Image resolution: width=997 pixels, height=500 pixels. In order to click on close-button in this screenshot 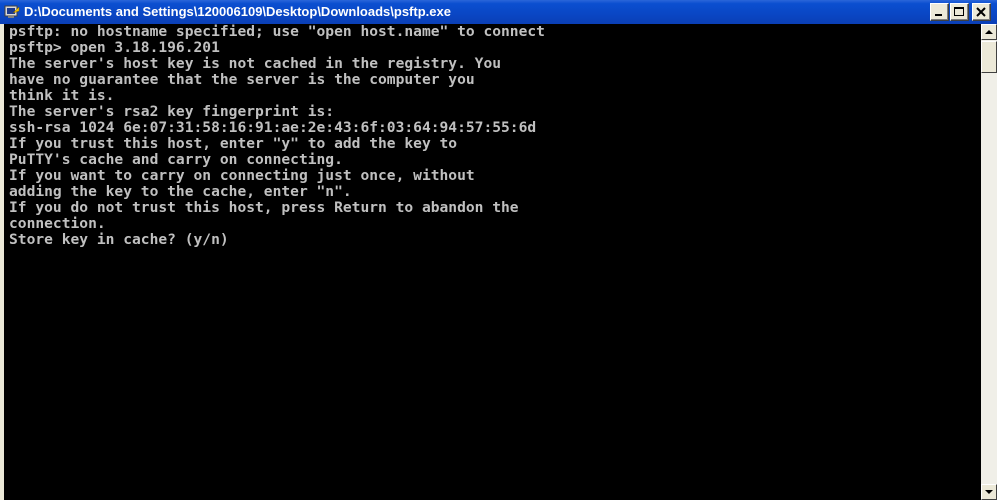, I will do `click(981, 12)`.